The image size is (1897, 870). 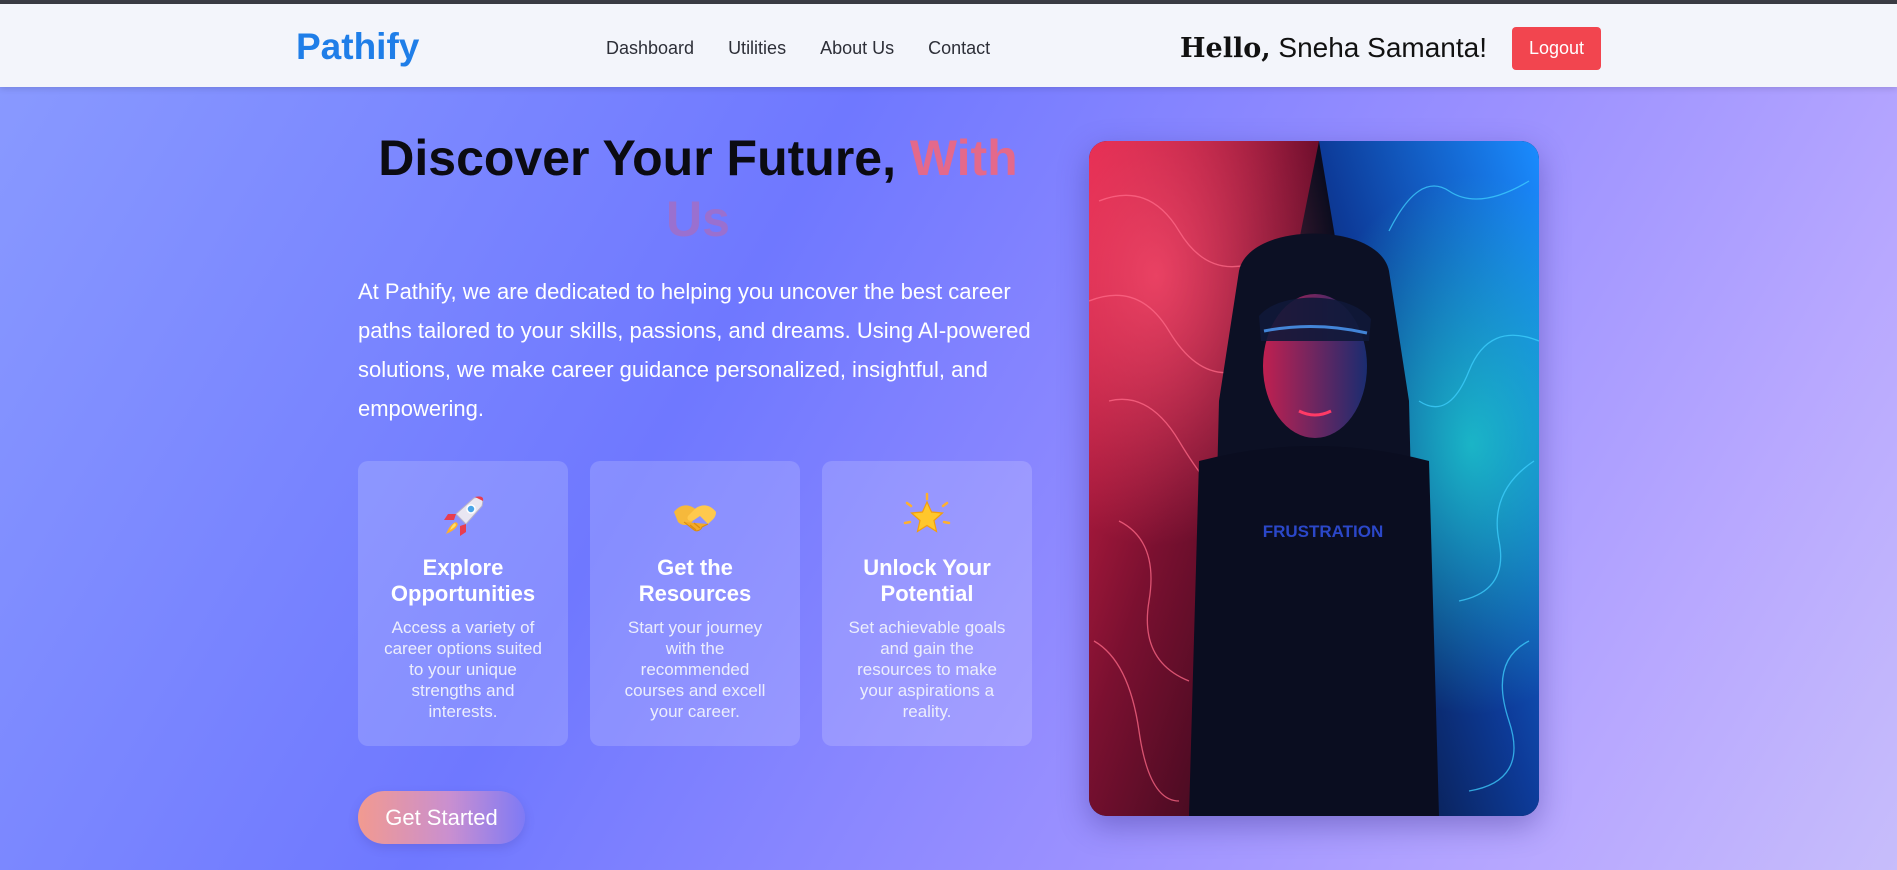 What do you see at coordinates (698, 189) in the screenshot?
I see `hero-title: Discover Your Future, With Us` at bounding box center [698, 189].